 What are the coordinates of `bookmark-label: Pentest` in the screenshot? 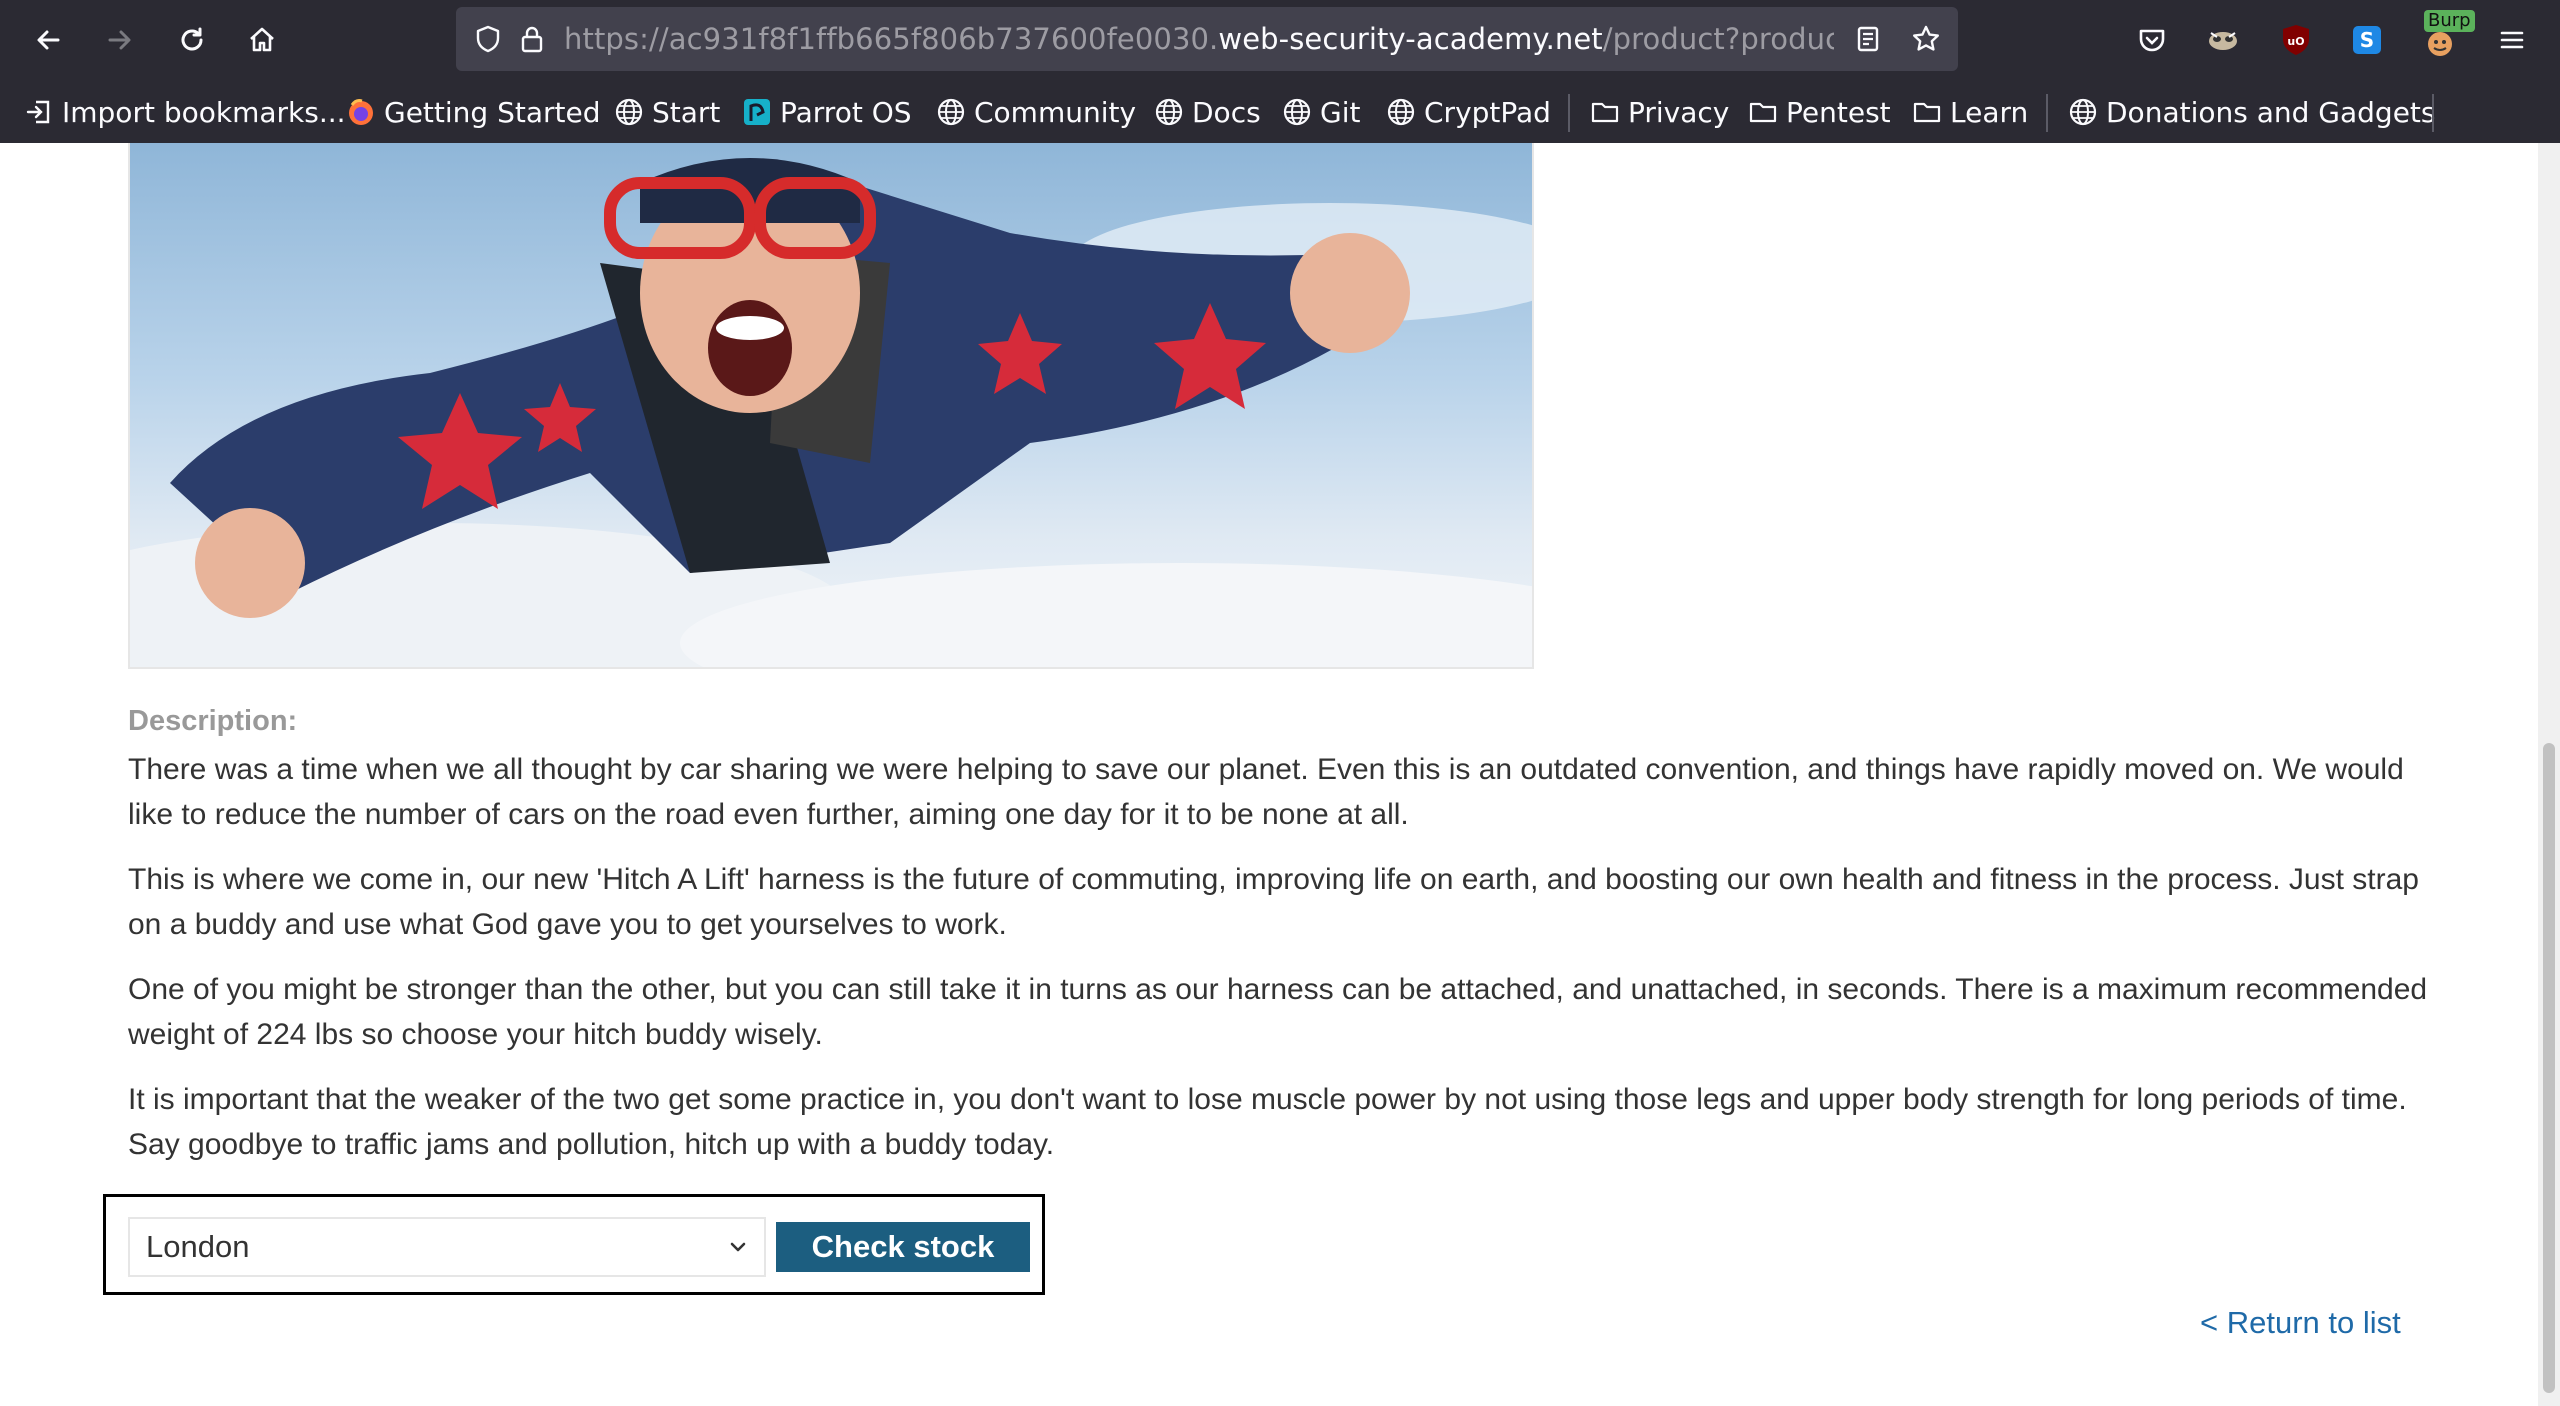 It's located at (1838, 112).